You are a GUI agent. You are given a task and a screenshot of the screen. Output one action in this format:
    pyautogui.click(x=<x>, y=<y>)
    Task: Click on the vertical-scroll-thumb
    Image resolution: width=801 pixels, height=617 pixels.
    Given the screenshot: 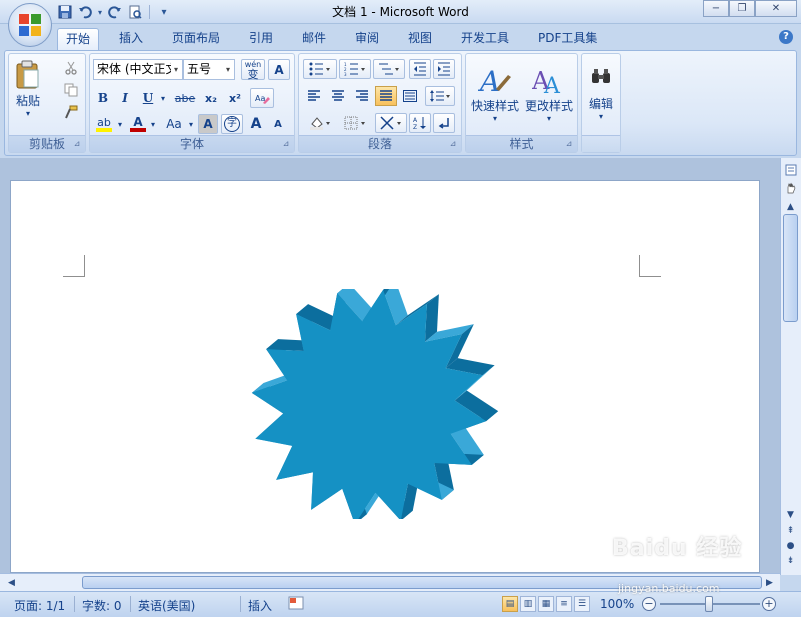 What is the action you would take?
    pyautogui.click(x=790, y=268)
    